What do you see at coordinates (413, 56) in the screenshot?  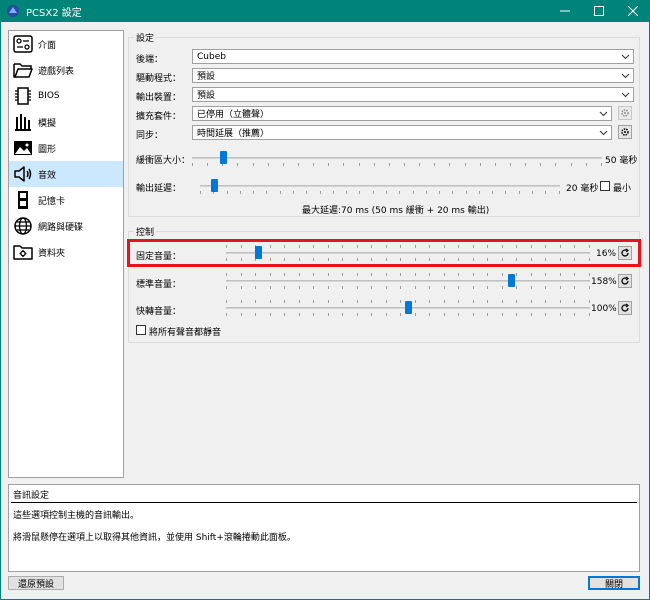 I see `backend-select: Cubeb` at bounding box center [413, 56].